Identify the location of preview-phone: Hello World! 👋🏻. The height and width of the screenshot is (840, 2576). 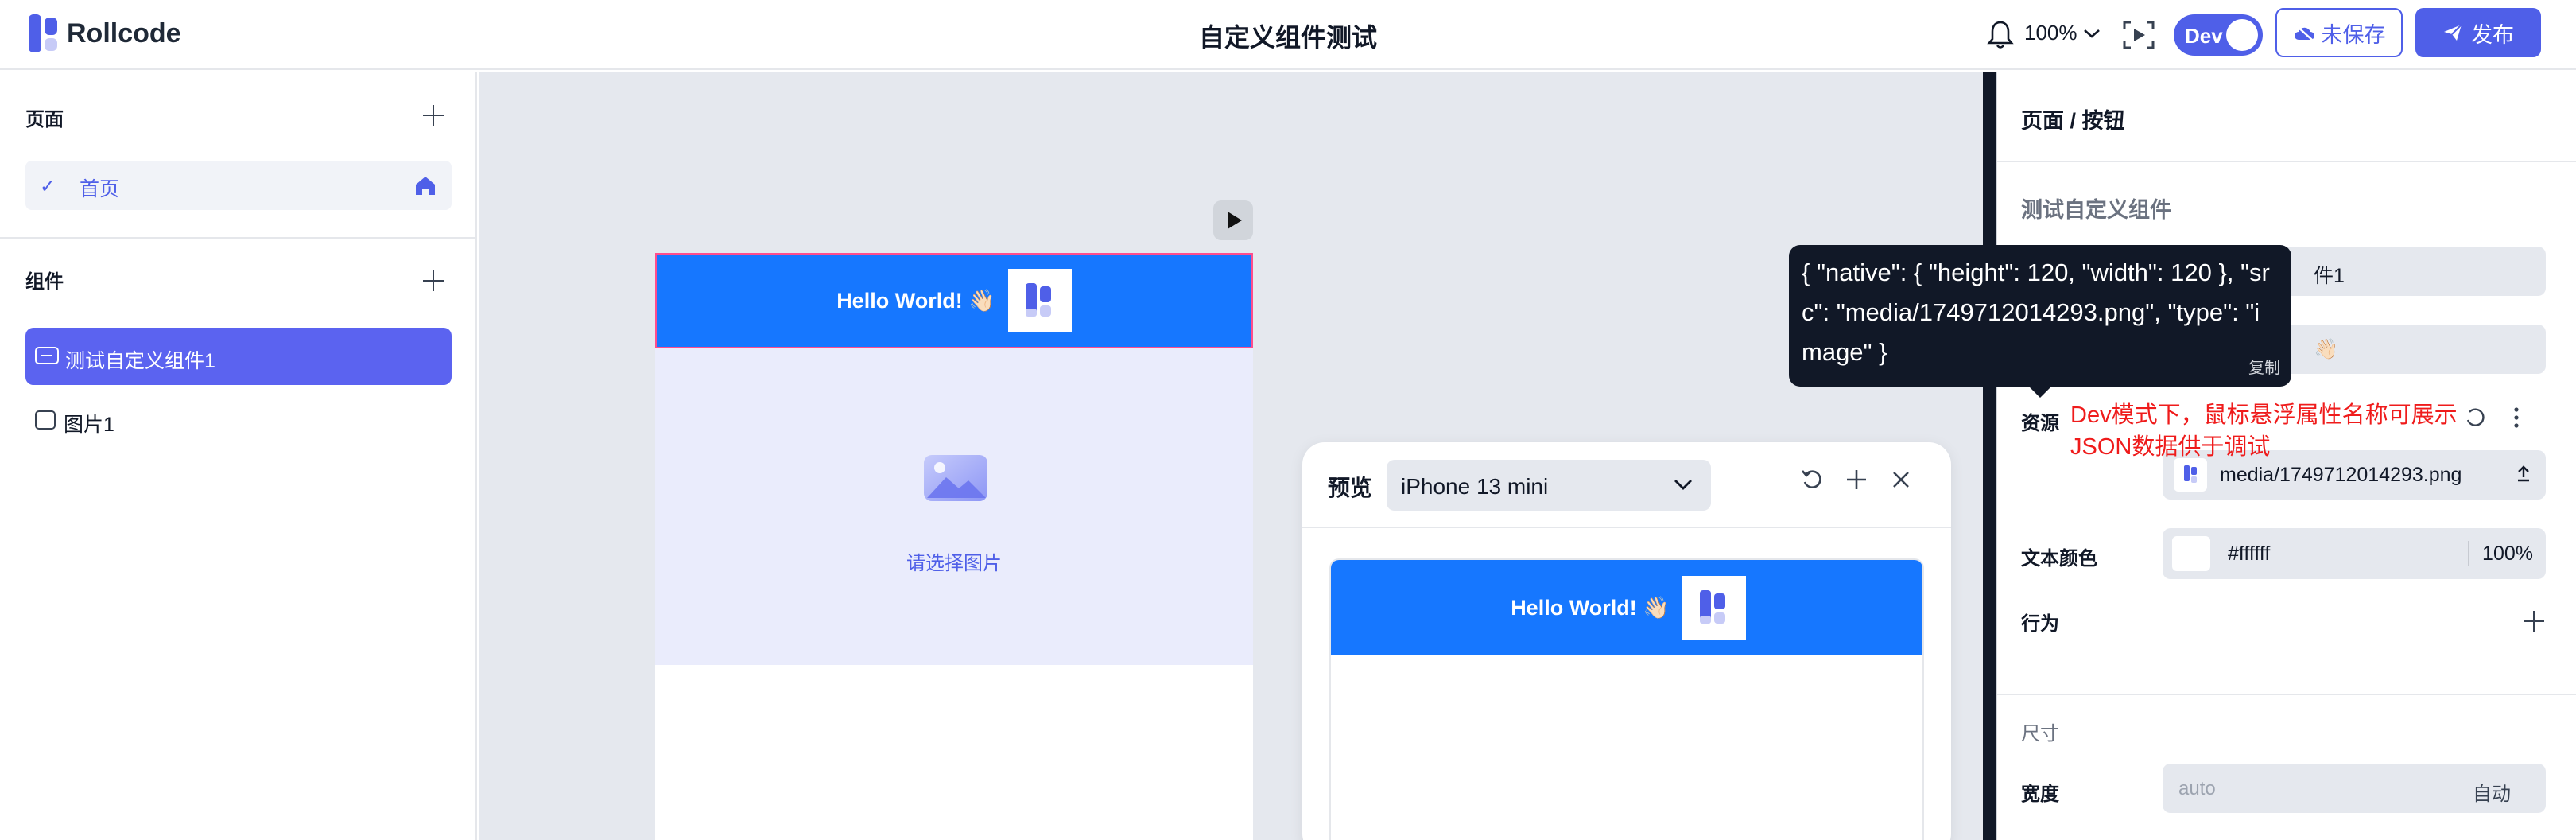
(1626, 699).